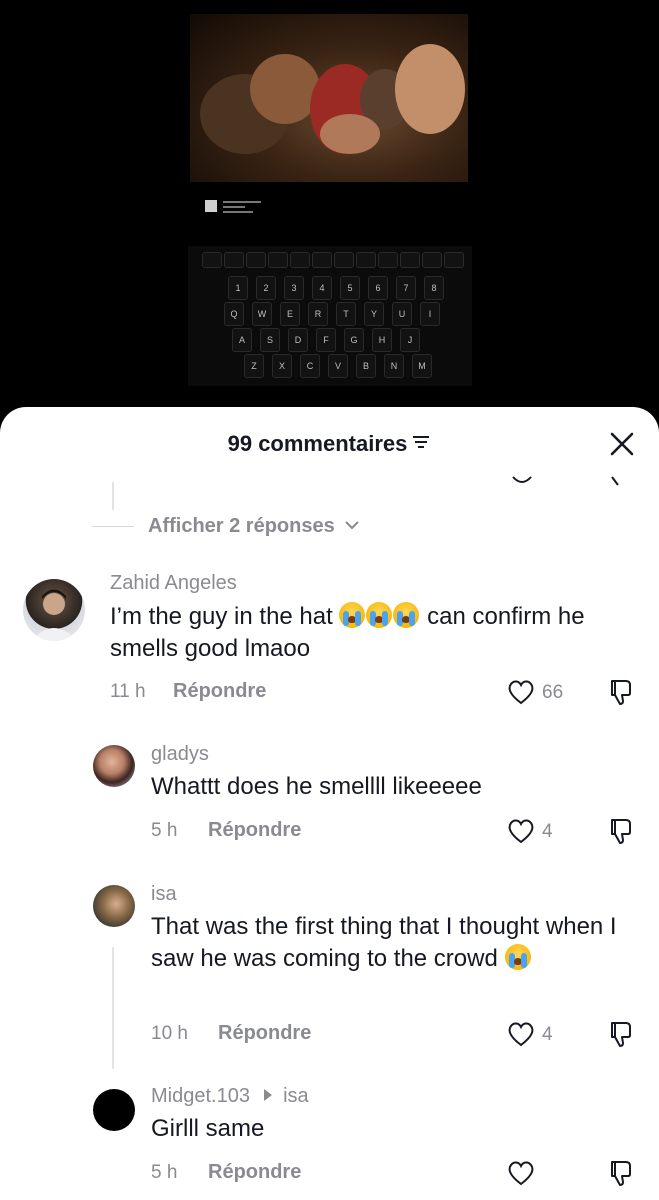 This screenshot has height=1200, width=659. What do you see at coordinates (374, 314) in the screenshot?
I see `keyboard-key: Y` at bounding box center [374, 314].